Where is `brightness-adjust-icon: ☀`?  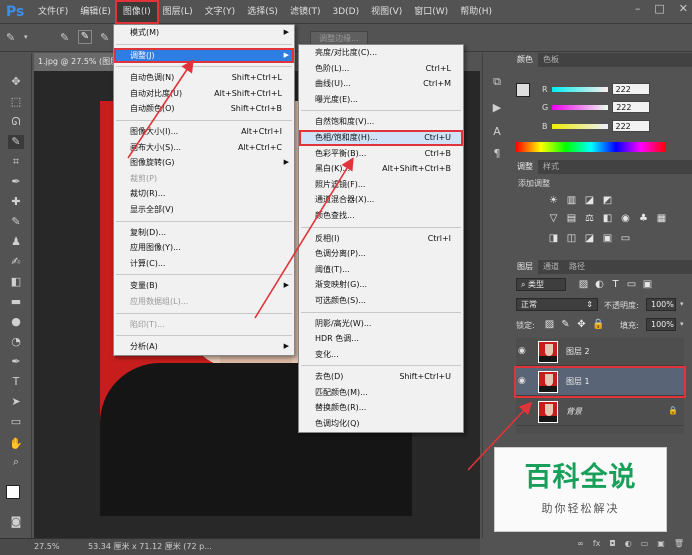 brightness-adjust-icon: ☀ is located at coordinates (553, 200).